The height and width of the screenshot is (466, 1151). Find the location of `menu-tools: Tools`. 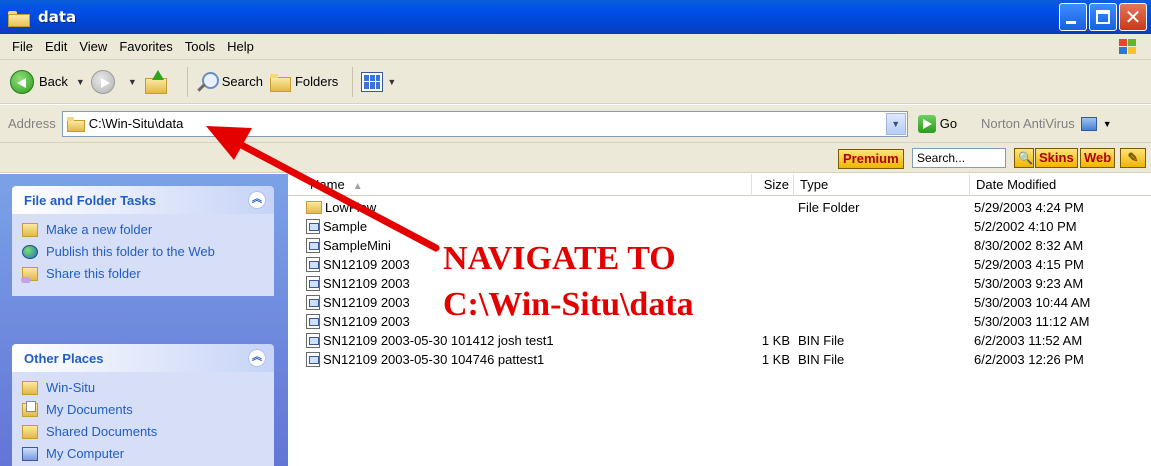

menu-tools: Tools is located at coordinates (200, 46).